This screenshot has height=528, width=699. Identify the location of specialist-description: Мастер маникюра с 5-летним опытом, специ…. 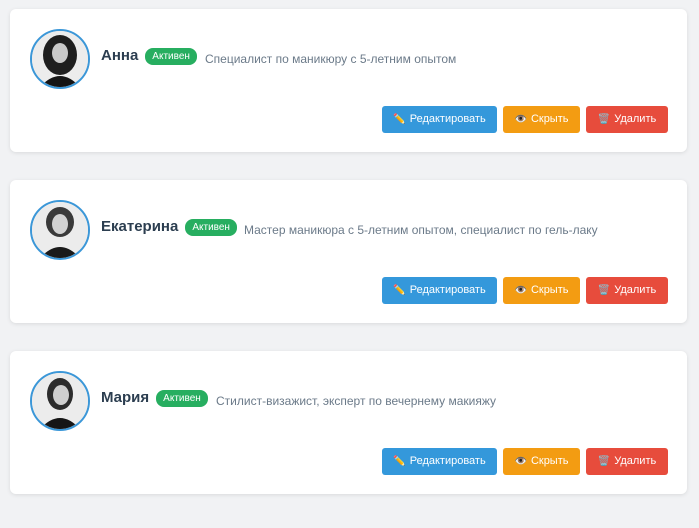
(421, 230).